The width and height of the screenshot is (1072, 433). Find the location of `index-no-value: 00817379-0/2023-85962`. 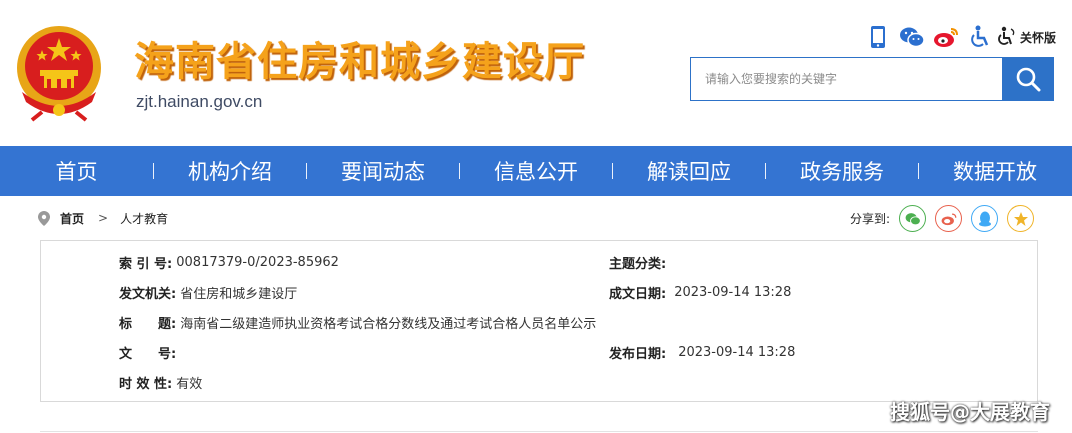

index-no-value: 00817379-0/2023-85962 is located at coordinates (257, 262).